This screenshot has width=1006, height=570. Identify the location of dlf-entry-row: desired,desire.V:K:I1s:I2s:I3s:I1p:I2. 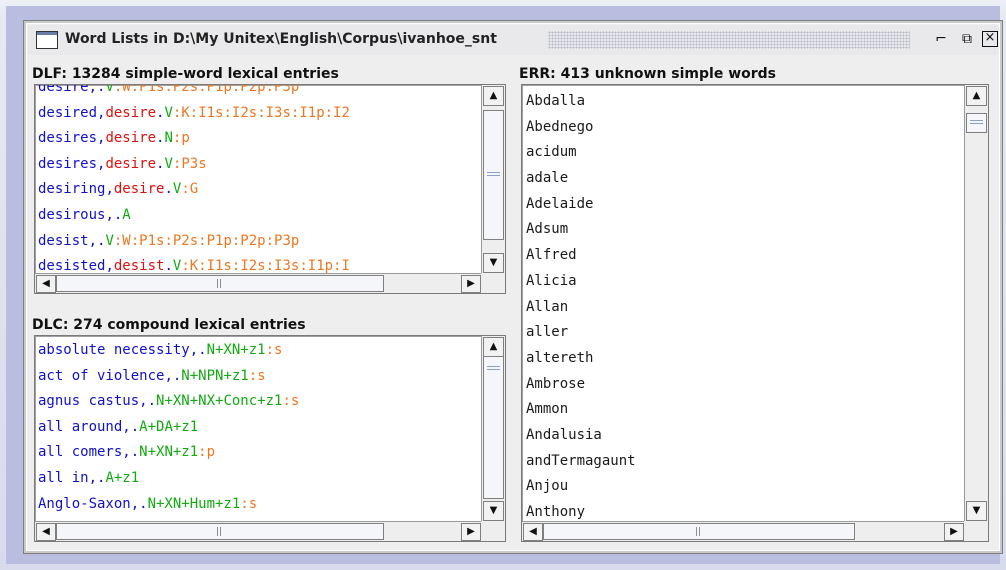
(192, 114).